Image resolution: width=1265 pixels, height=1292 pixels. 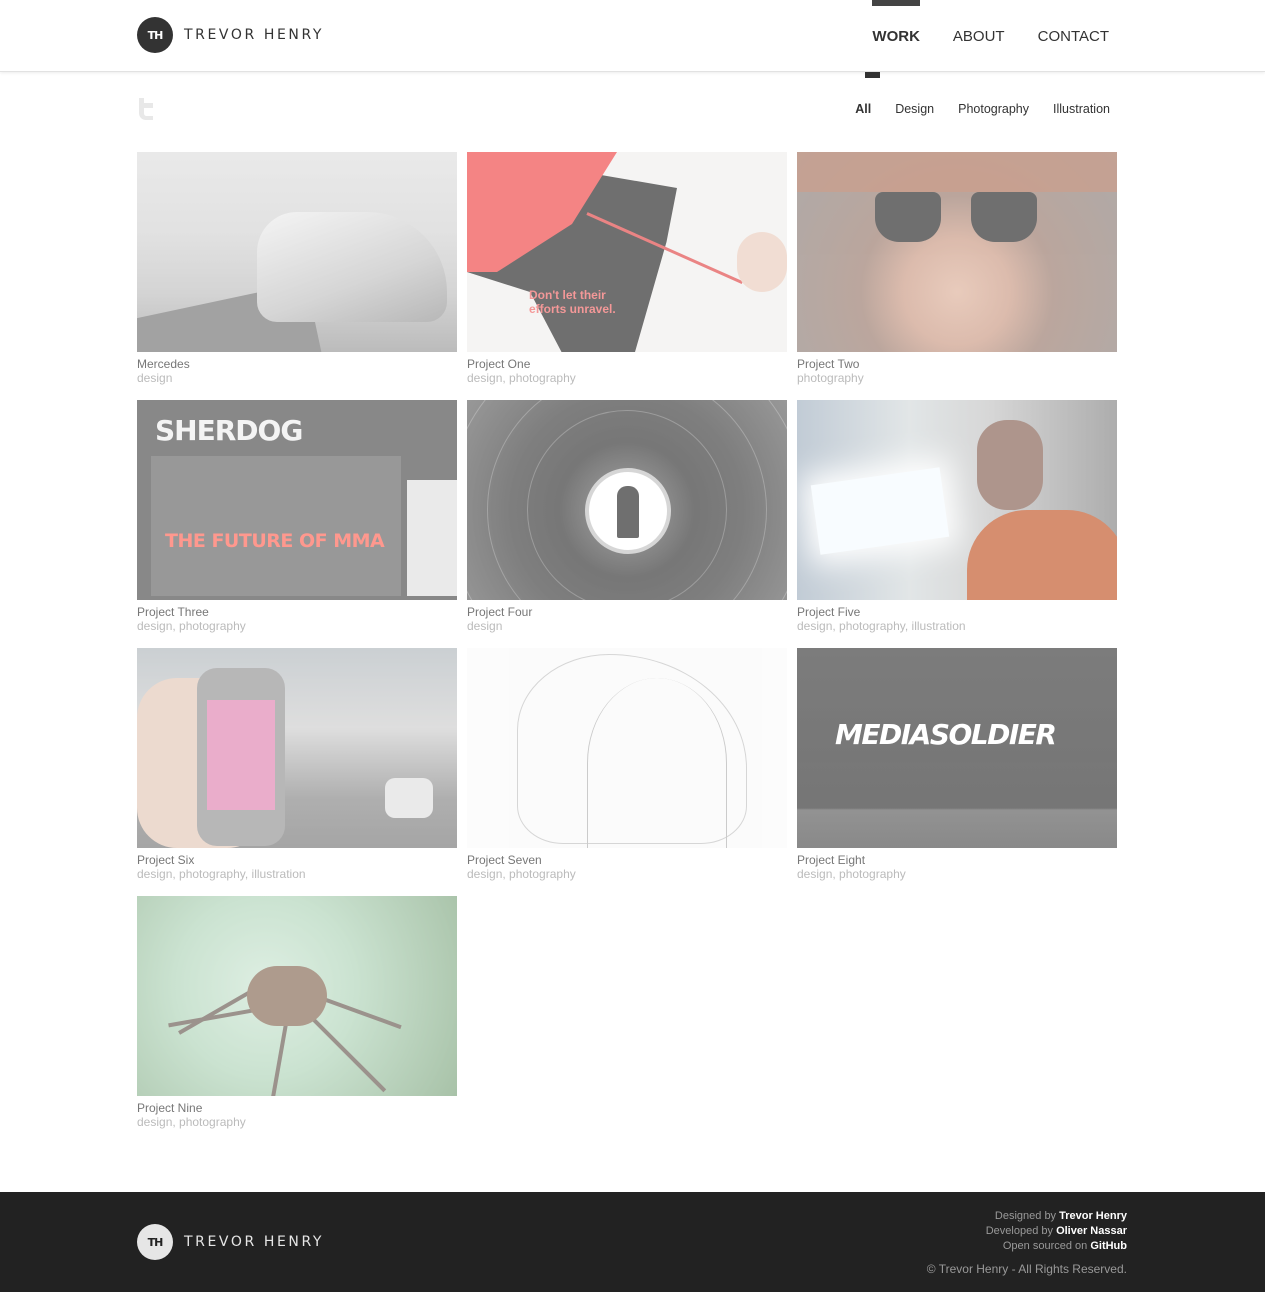 I want to click on project-thumbnail: Don't let their efforts unravel., so click(x=627, y=252).